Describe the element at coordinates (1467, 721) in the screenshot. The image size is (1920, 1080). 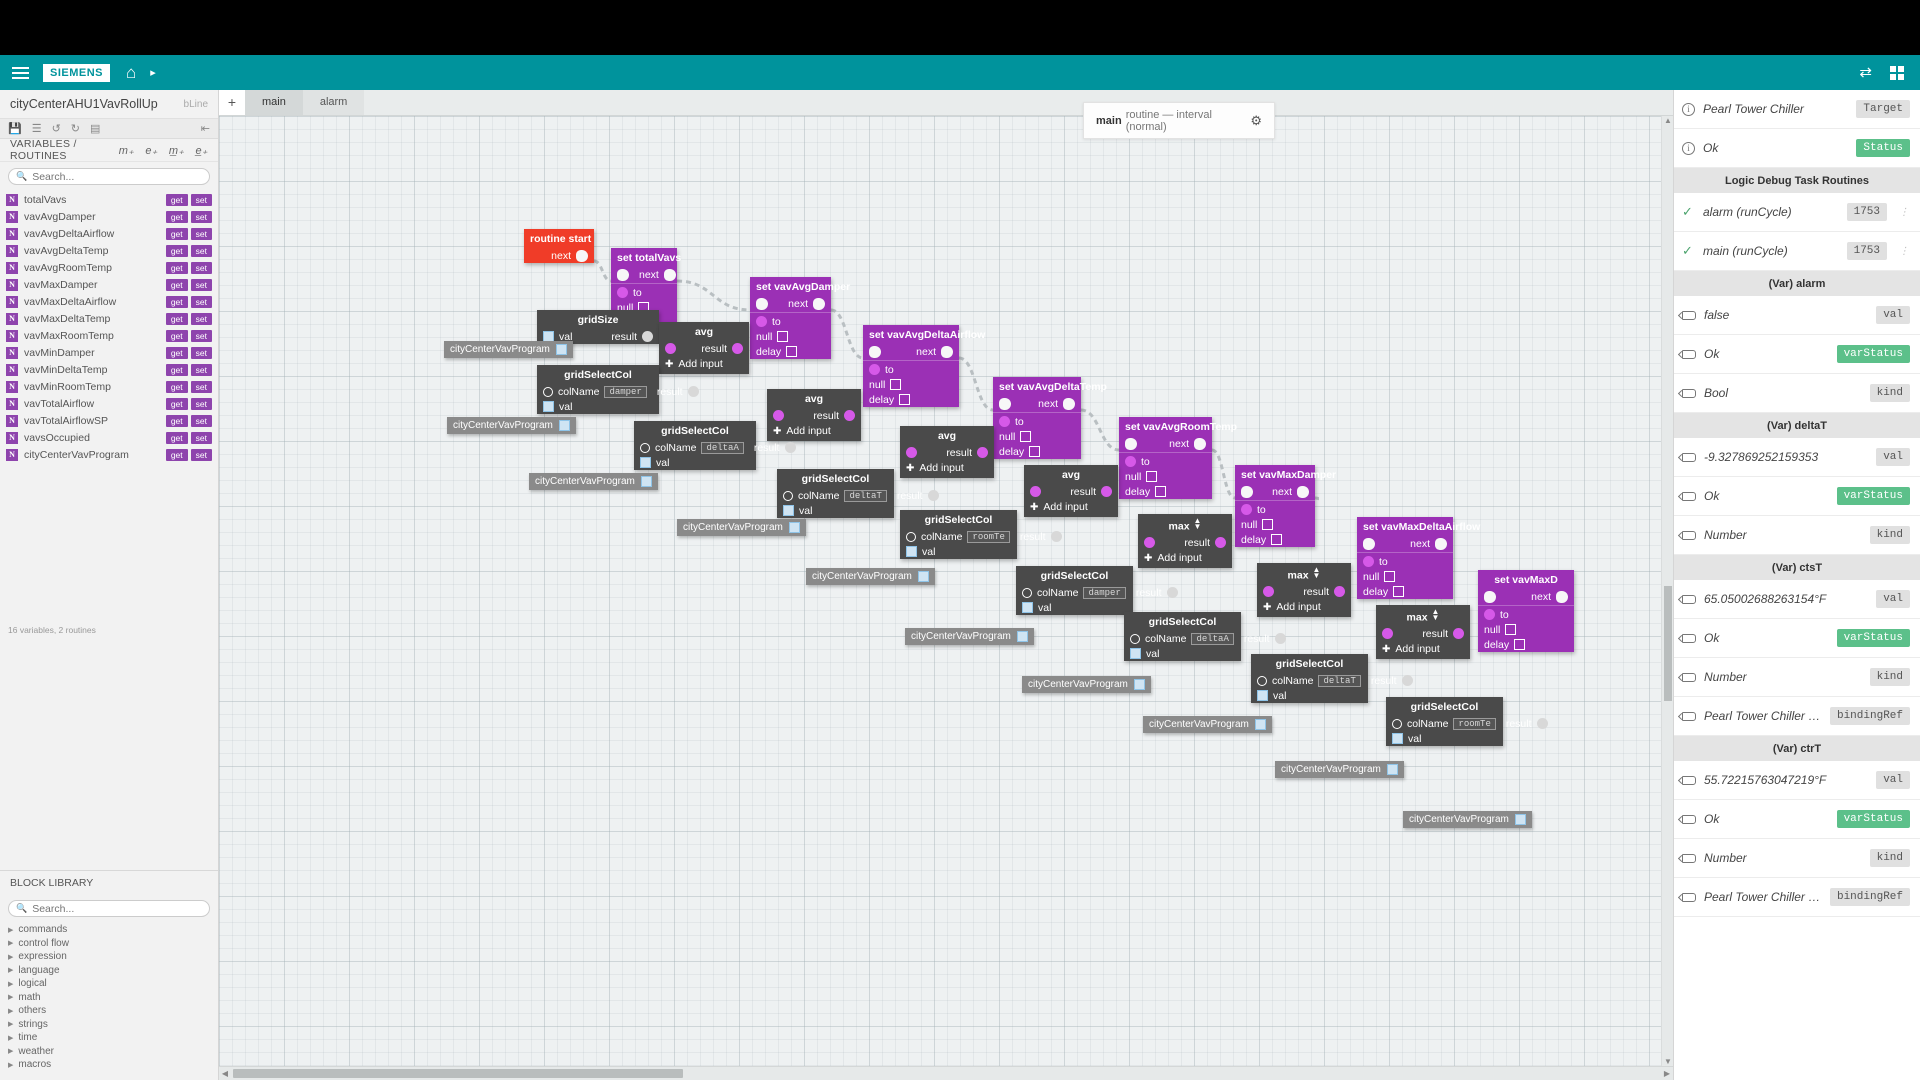
I see `node-n25: gridSelectCol colName roomTe result val` at that location.